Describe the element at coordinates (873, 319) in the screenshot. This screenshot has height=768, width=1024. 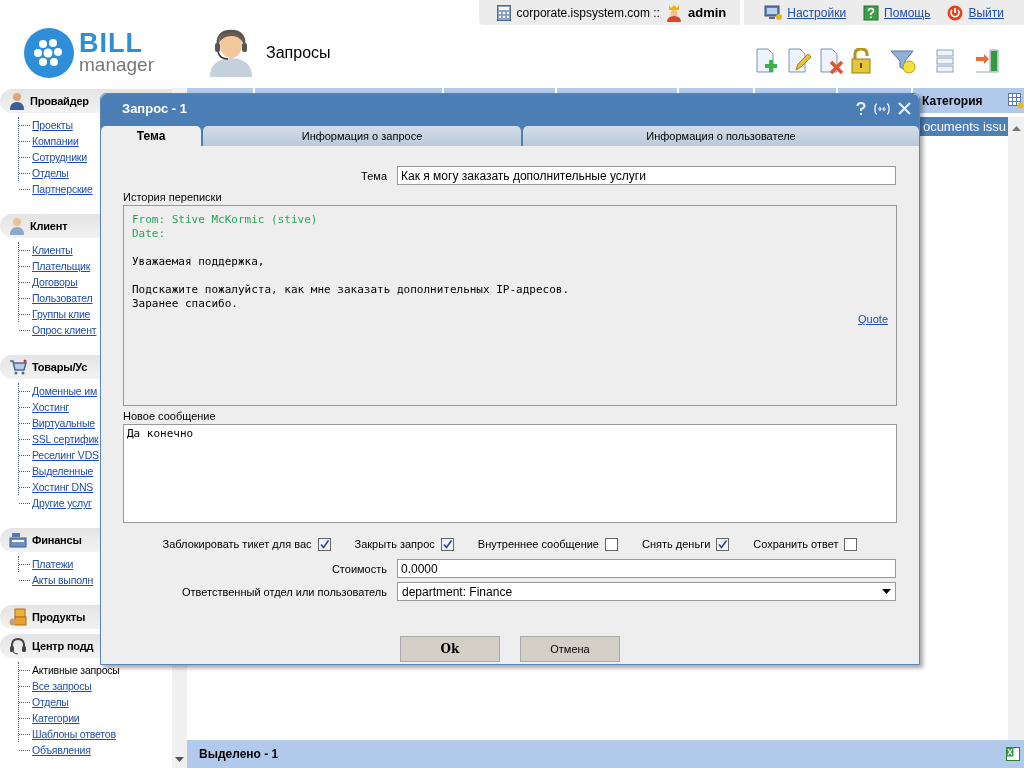
I see `quote-link: Quote` at that location.